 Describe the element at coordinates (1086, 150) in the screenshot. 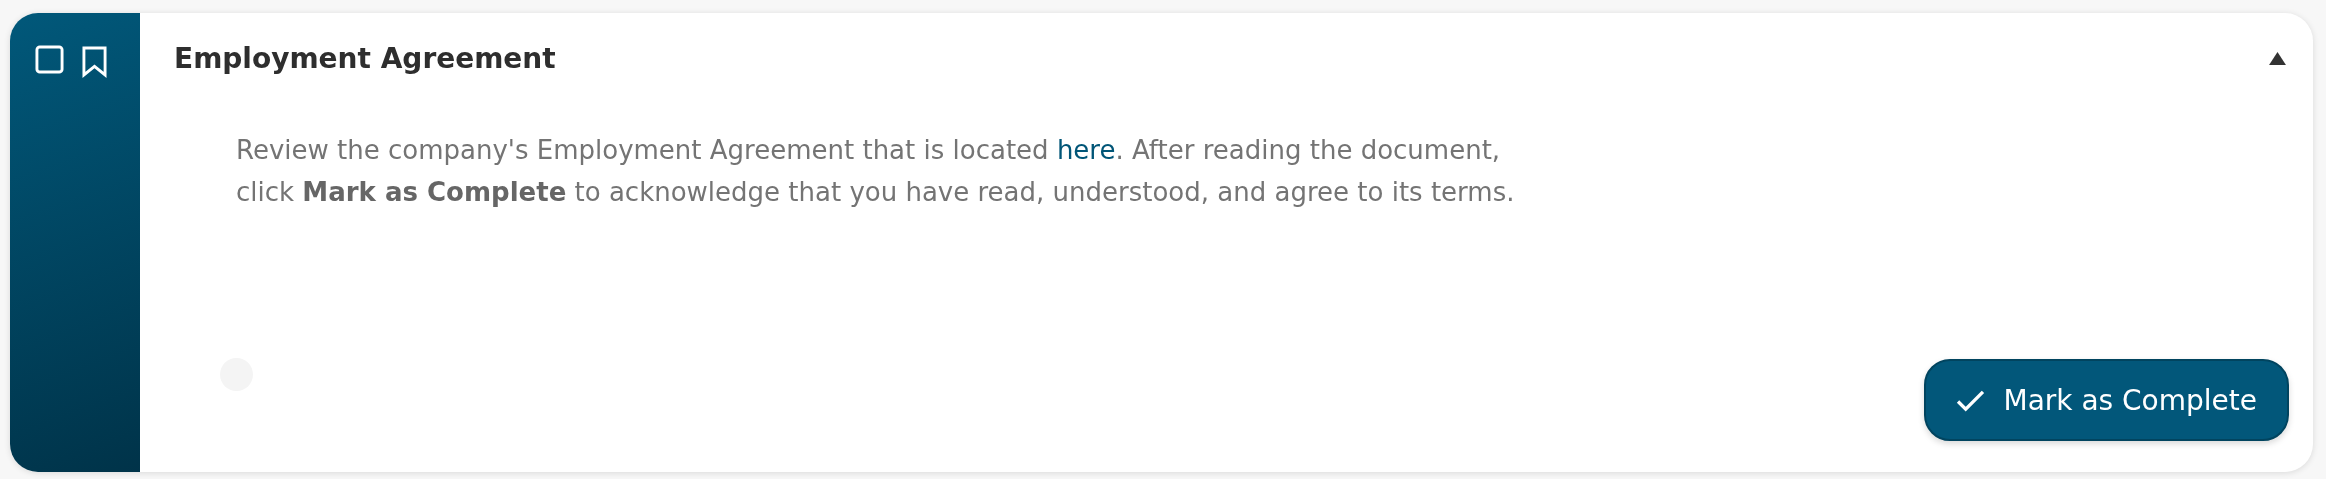

I see `document-link: here` at that location.